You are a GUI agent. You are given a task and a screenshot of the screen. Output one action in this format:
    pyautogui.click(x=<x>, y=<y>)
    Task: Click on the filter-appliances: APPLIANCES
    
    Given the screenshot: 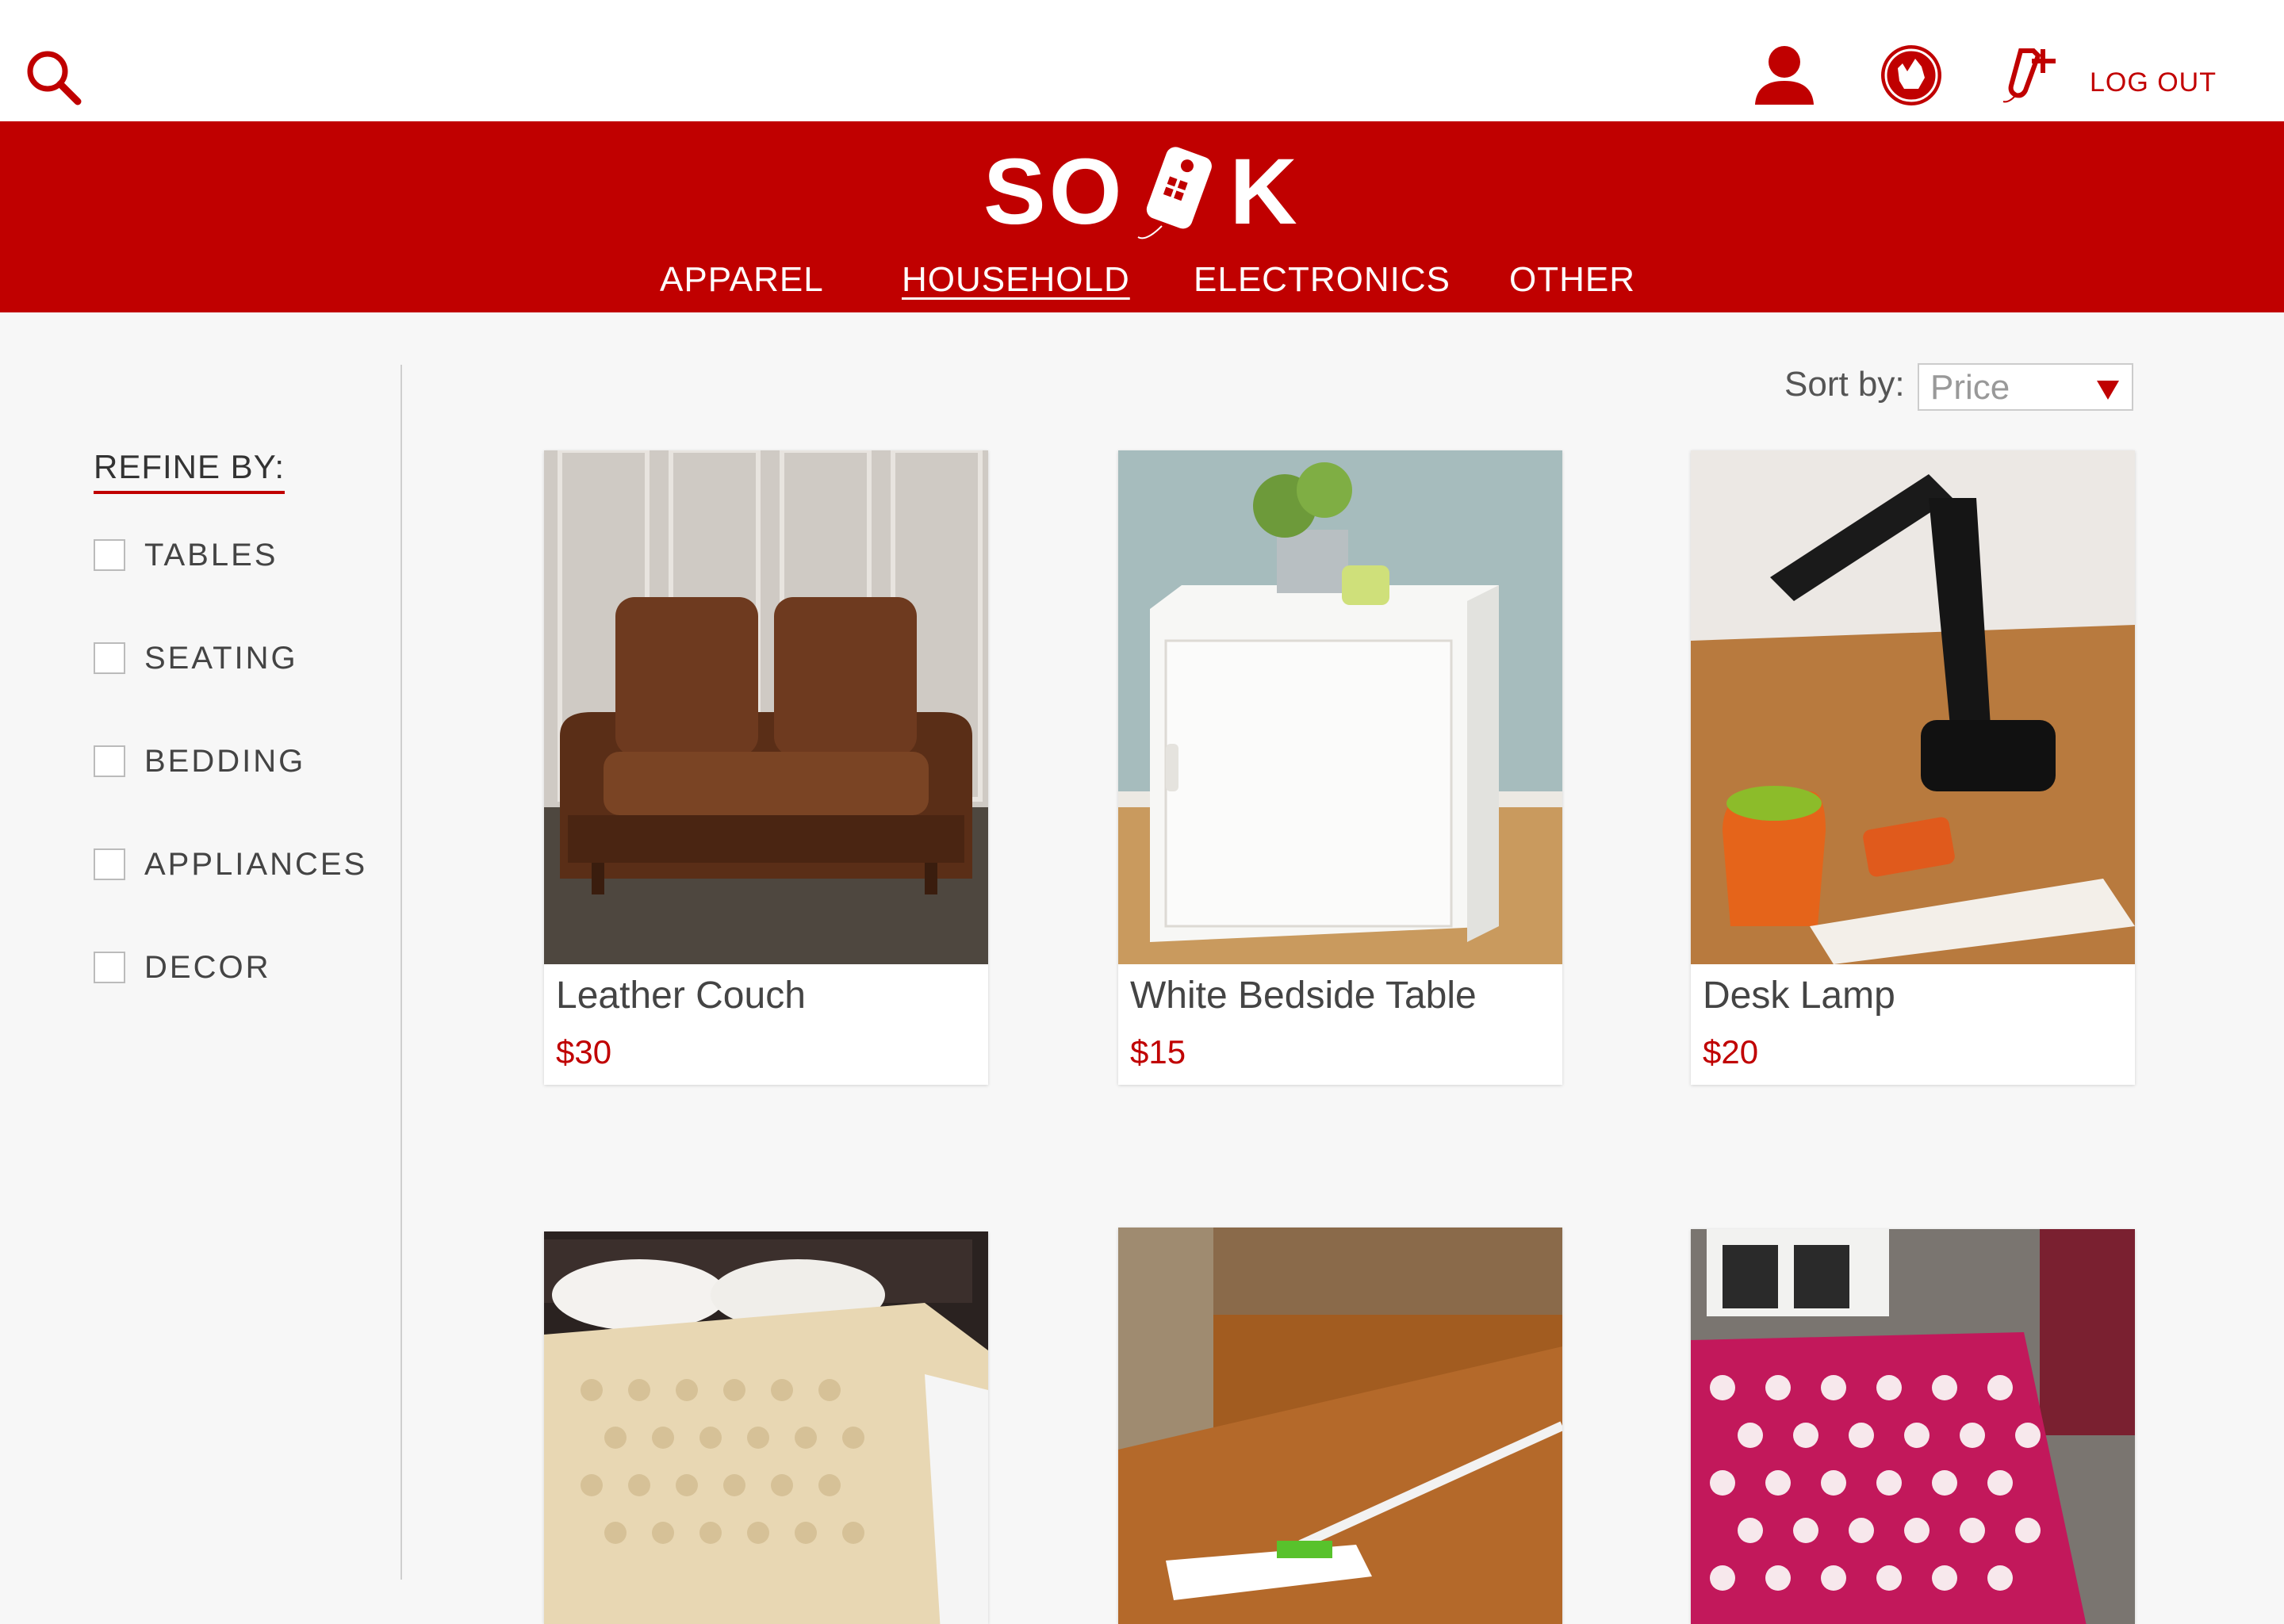 What is the action you would take?
    pyautogui.click(x=230, y=864)
    